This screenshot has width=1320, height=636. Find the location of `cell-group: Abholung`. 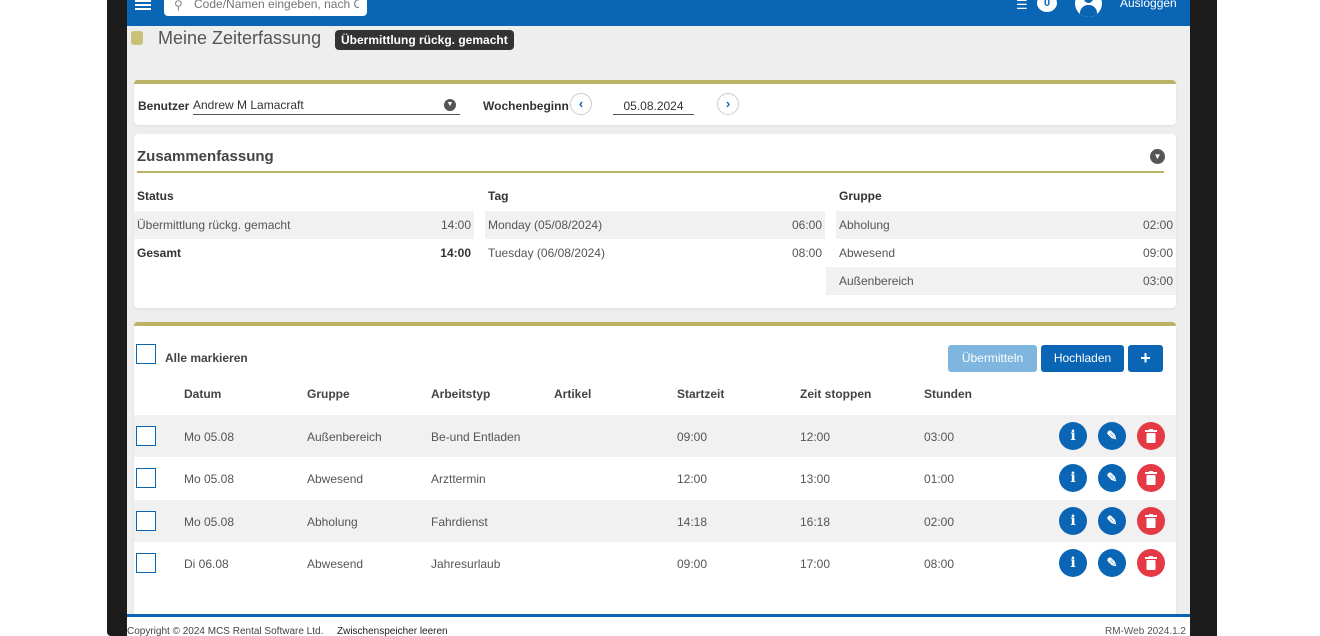

cell-group: Abholung is located at coordinates (332, 522).